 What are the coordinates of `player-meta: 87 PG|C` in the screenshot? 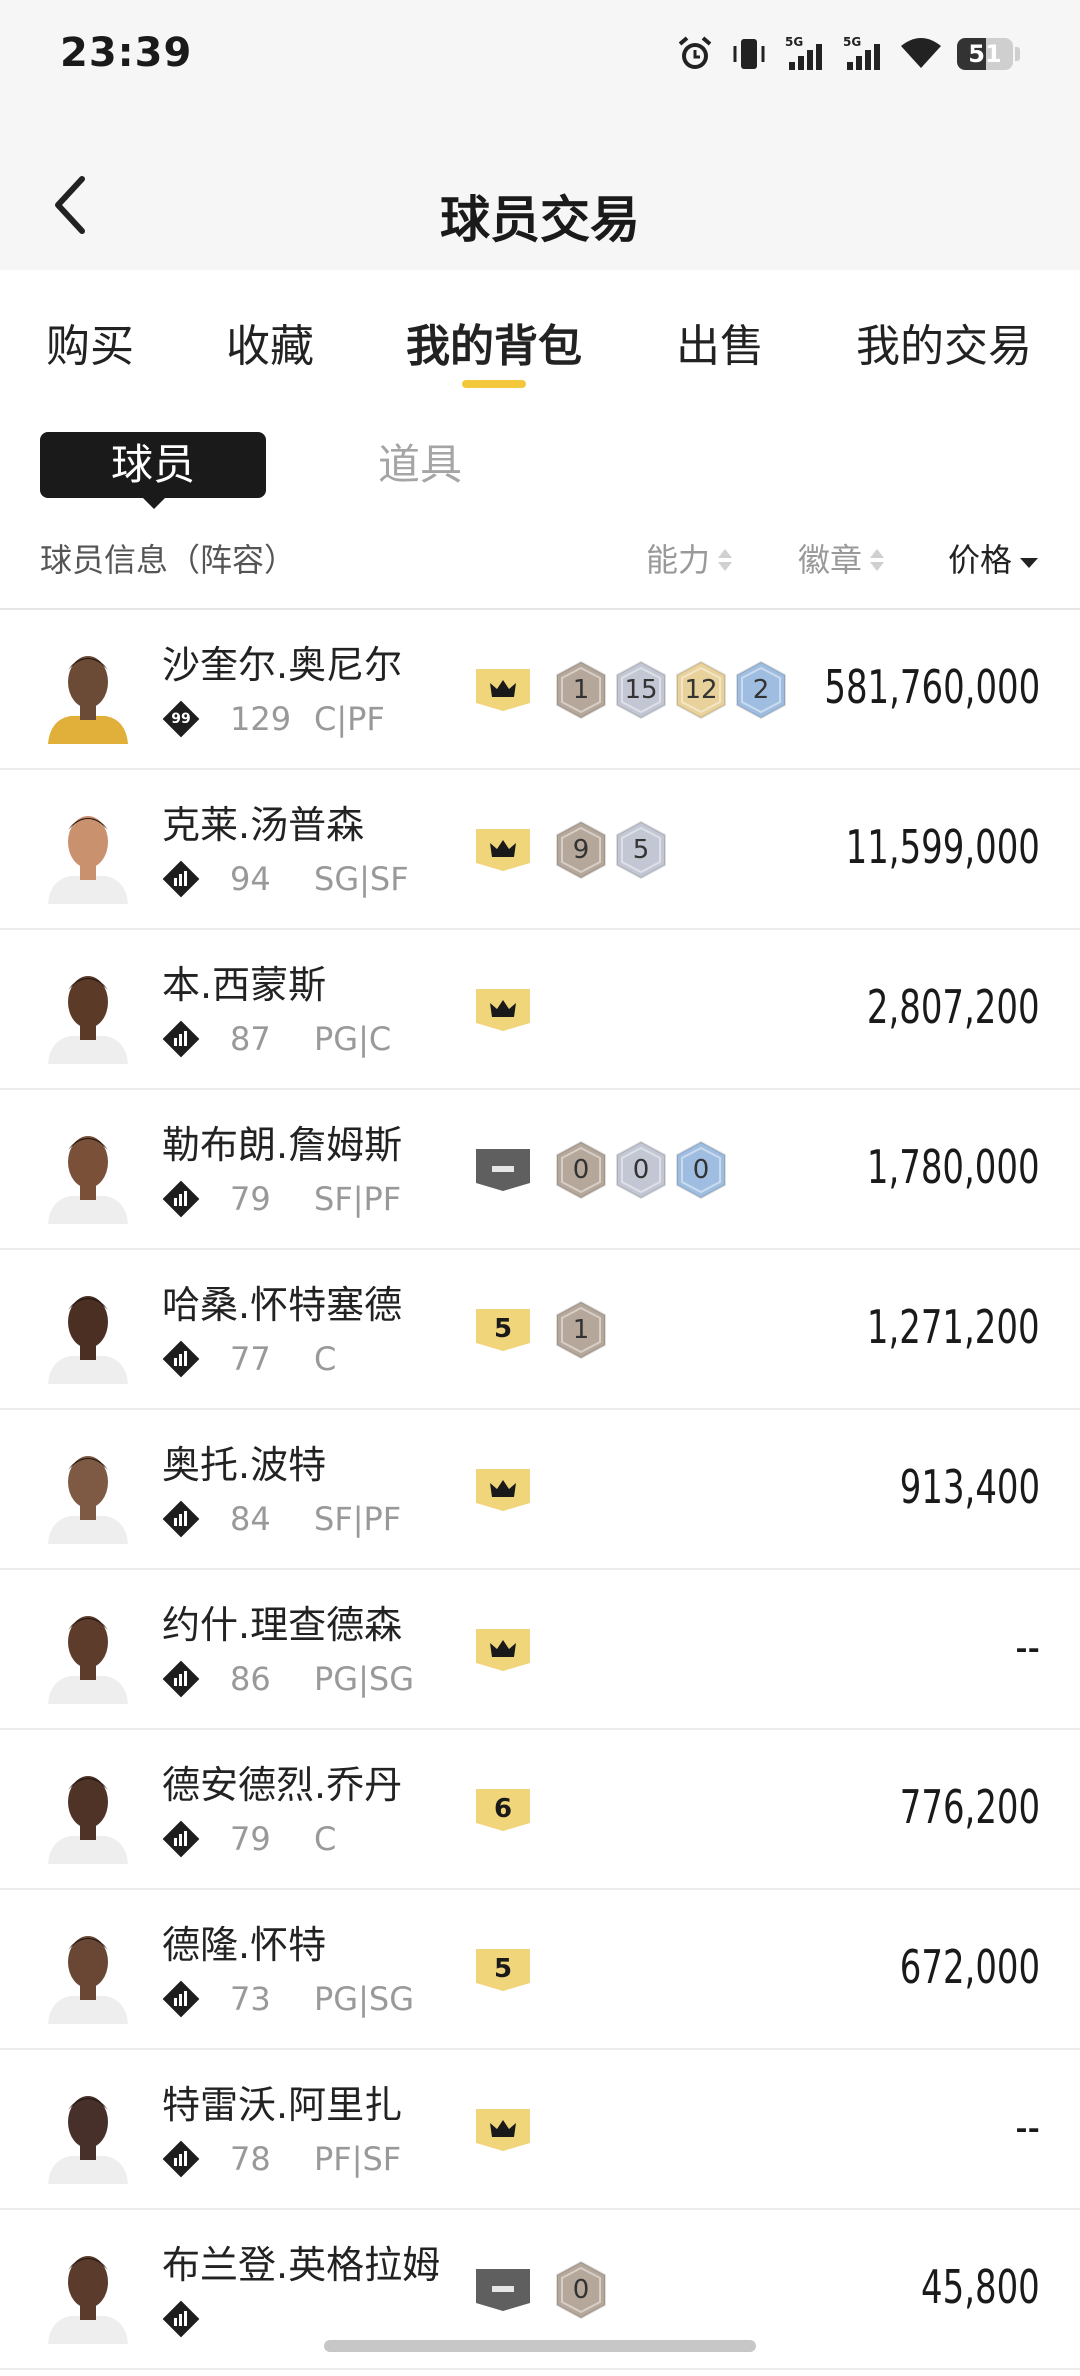 It's located at (276, 1039).